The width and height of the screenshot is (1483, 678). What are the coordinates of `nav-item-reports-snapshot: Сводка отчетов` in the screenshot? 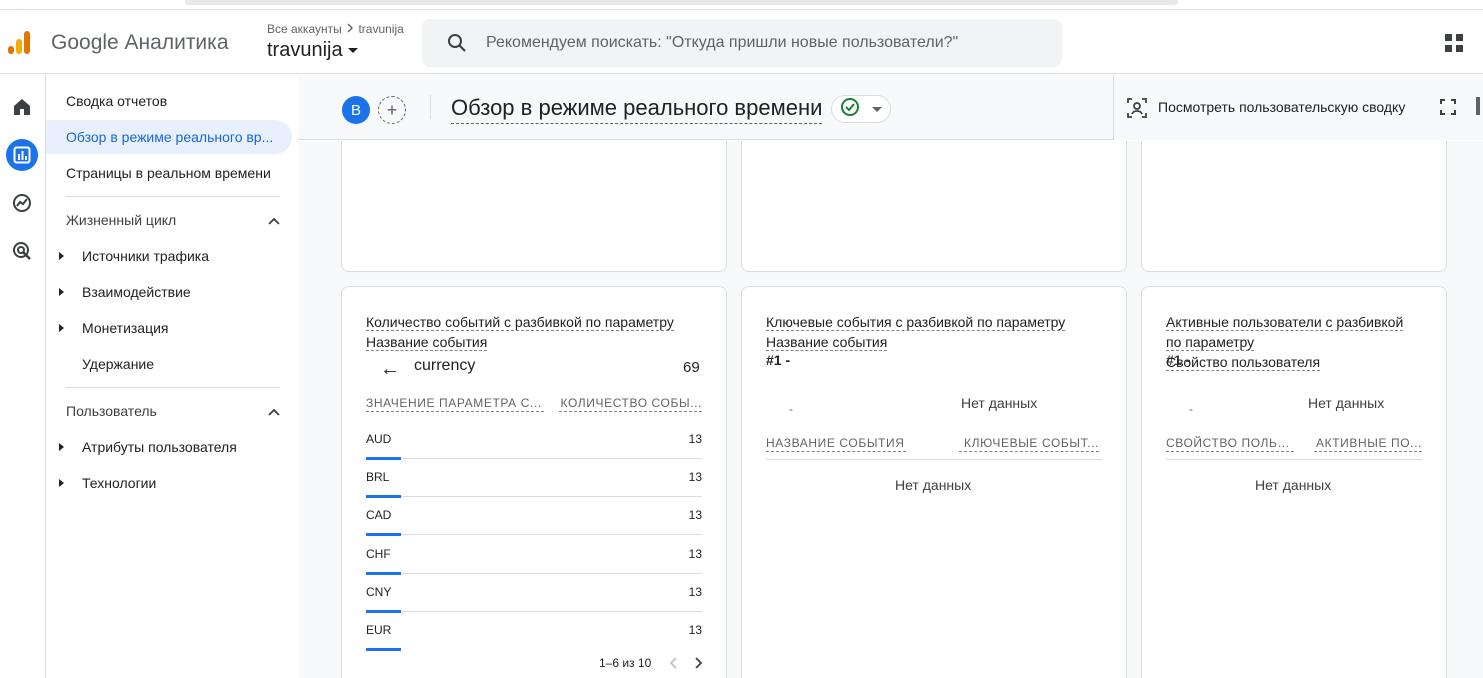 It's located at (169, 101).